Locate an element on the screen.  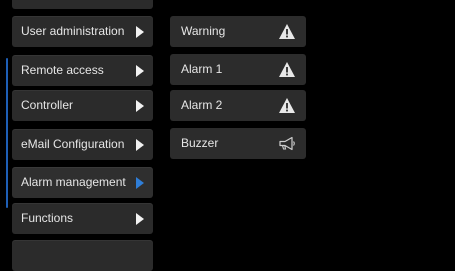
menu-item-label: eMail Configuration is located at coordinates (73, 144).